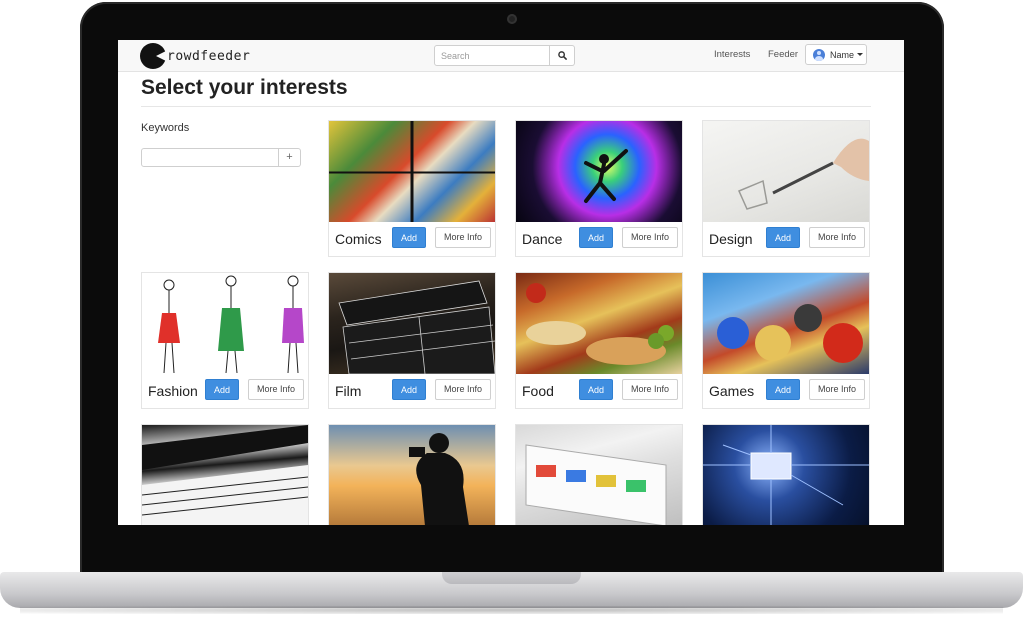  Describe the element at coordinates (154, 56) in the screenshot. I see `logo-mark-icon` at that location.